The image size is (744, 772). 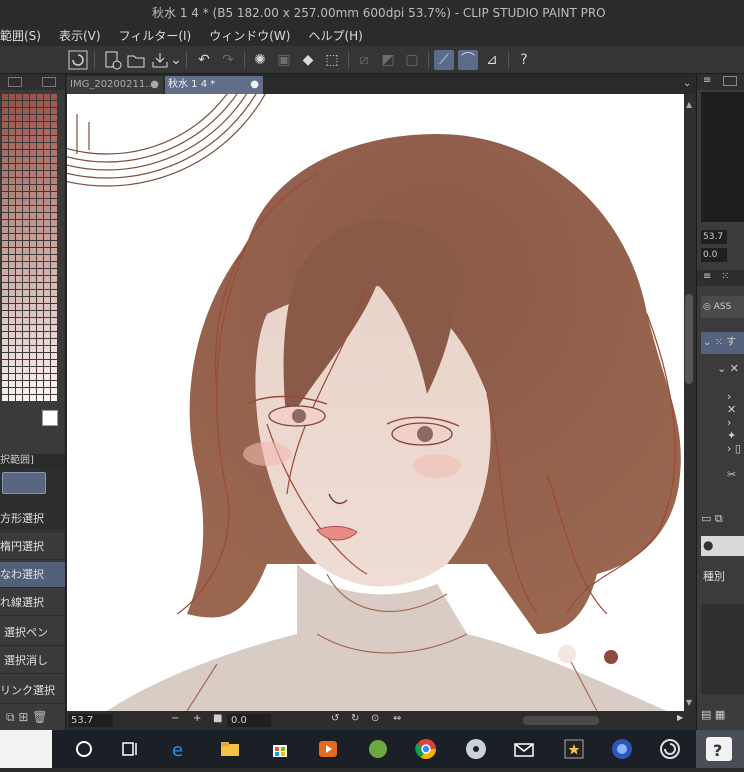 I want to click on selected-color-swatch, so click(x=50, y=418).